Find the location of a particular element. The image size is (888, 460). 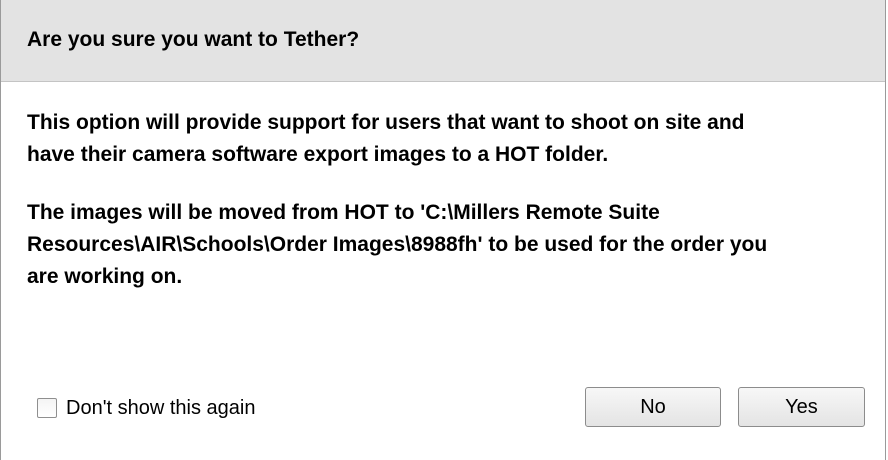

dialog-title: Are you sure you want to Tether? is located at coordinates (193, 39).